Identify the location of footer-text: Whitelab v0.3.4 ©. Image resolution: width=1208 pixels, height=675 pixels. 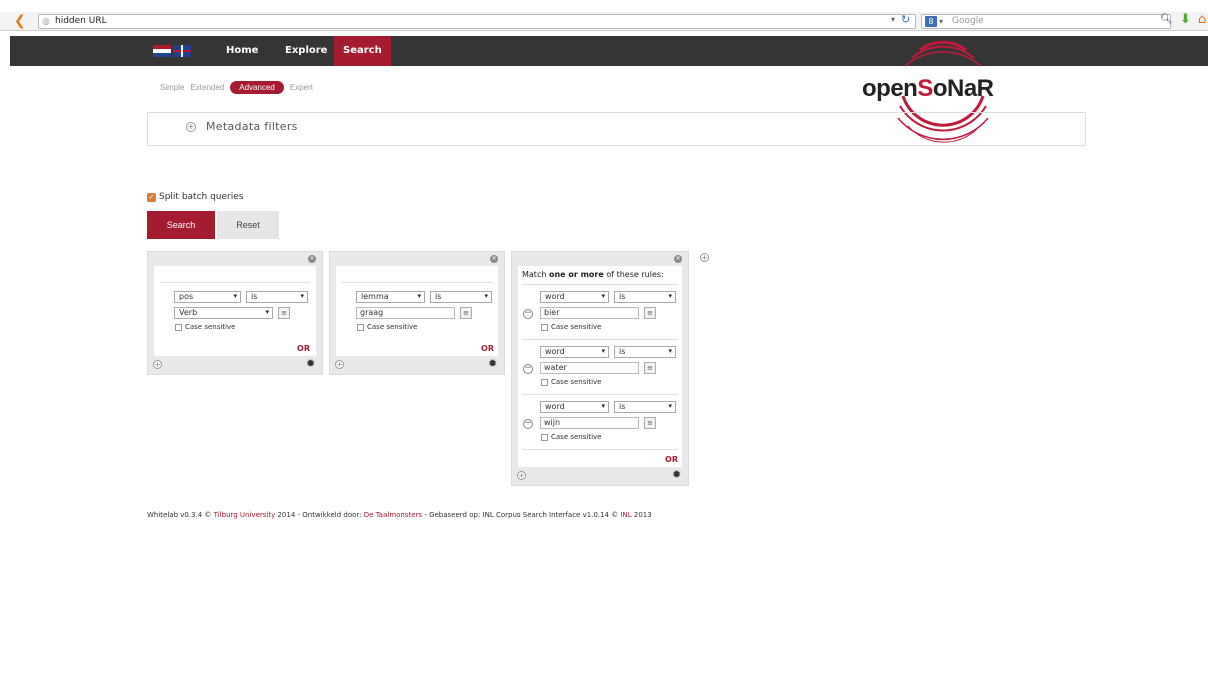
(180, 515).